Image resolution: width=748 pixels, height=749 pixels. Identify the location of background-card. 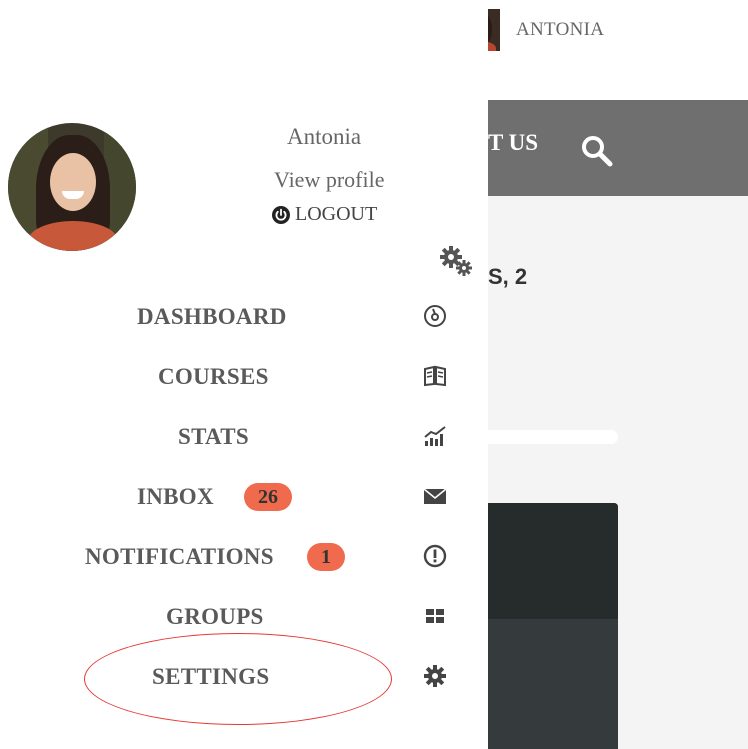
(553, 626).